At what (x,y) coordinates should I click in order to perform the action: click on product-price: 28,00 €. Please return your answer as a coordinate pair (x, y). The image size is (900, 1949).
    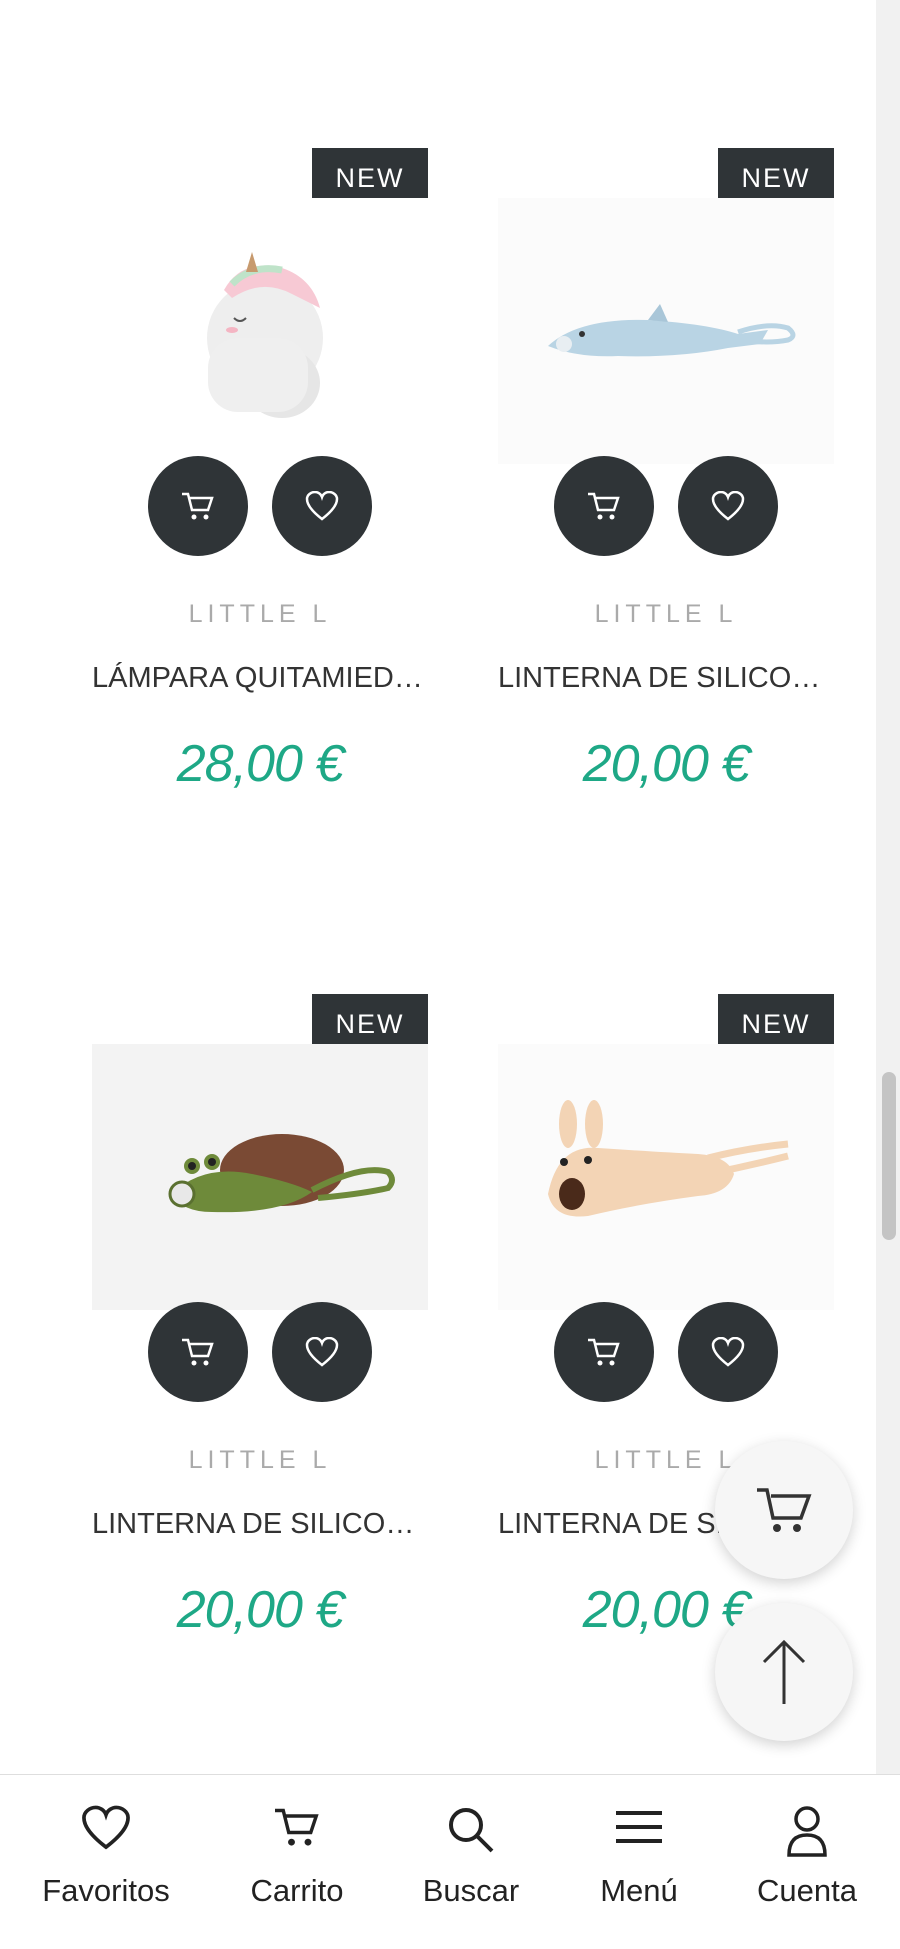
    Looking at the image, I should click on (260, 764).